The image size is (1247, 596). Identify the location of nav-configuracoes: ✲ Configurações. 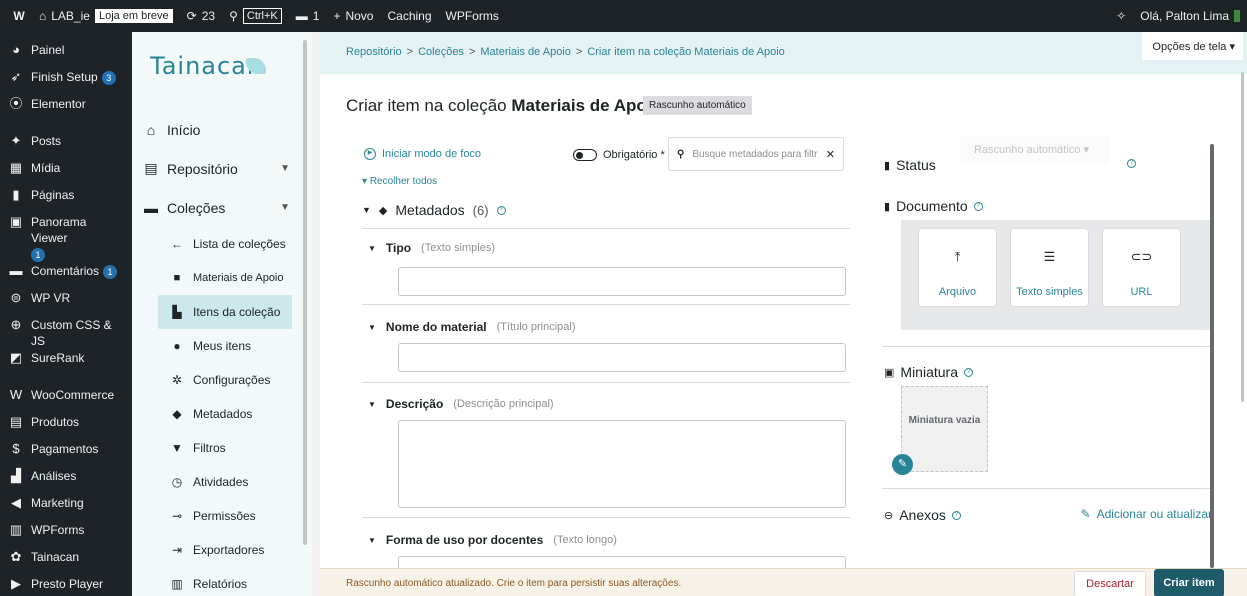
(222, 380).